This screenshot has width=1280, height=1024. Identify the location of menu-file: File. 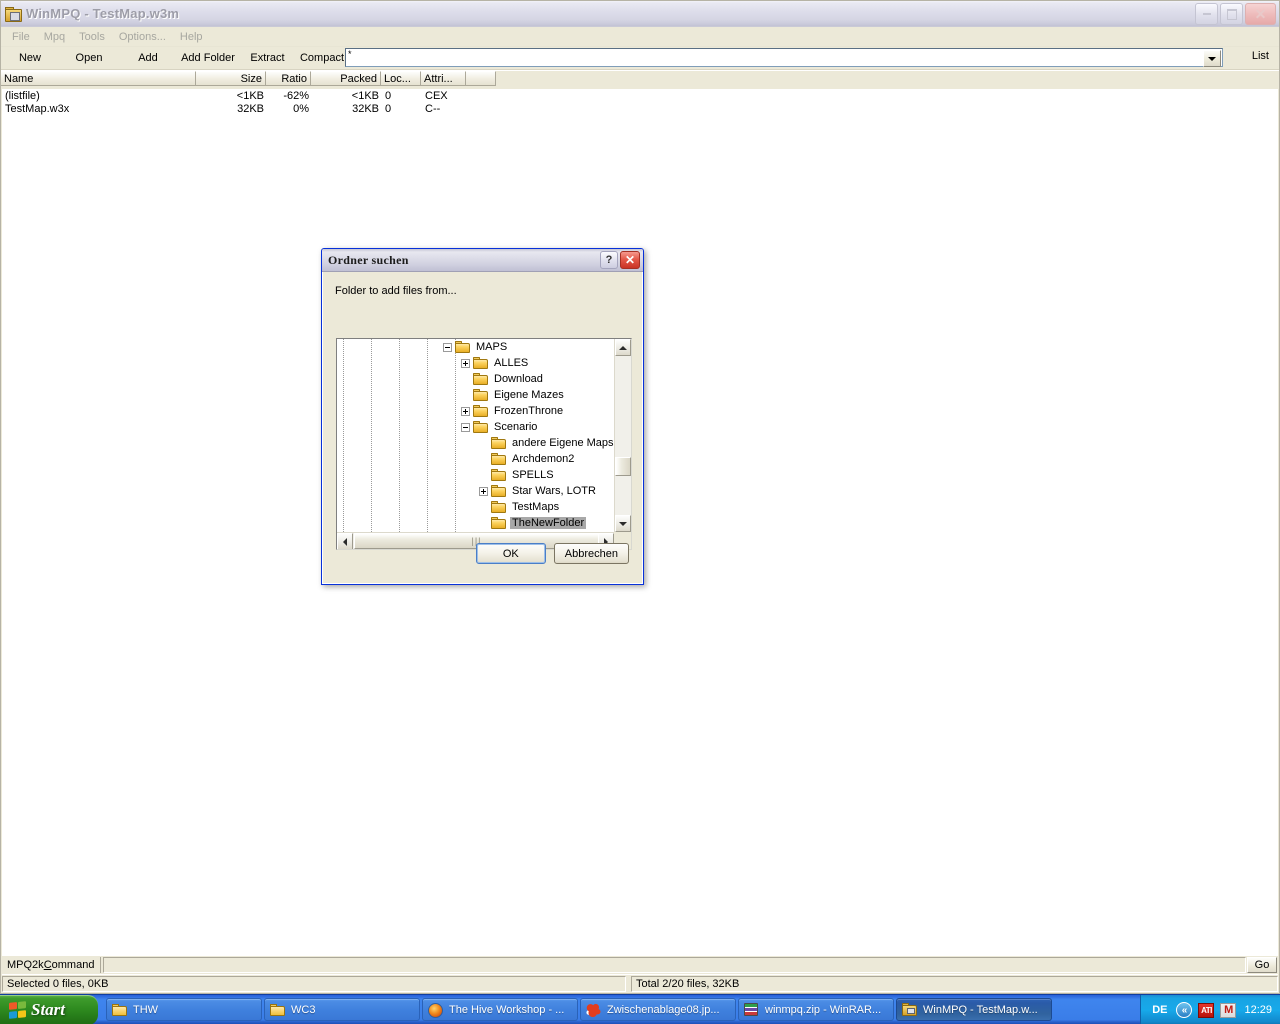
(21, 37).